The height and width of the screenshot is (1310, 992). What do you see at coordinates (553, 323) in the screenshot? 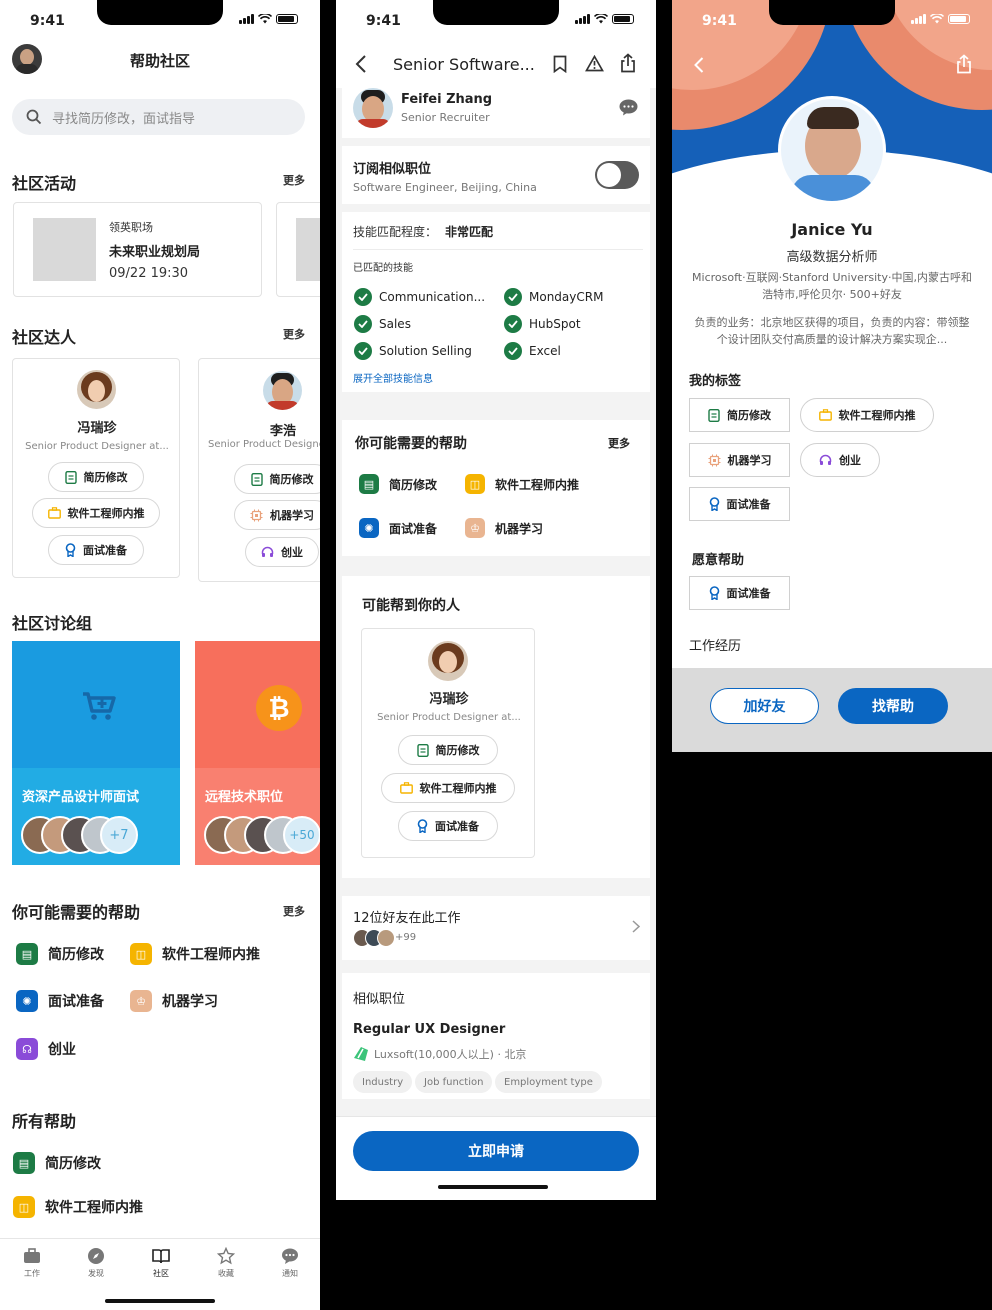
I see `skills-right: MondayCRM HubSpot Excel` at bounding box center [553, 323].